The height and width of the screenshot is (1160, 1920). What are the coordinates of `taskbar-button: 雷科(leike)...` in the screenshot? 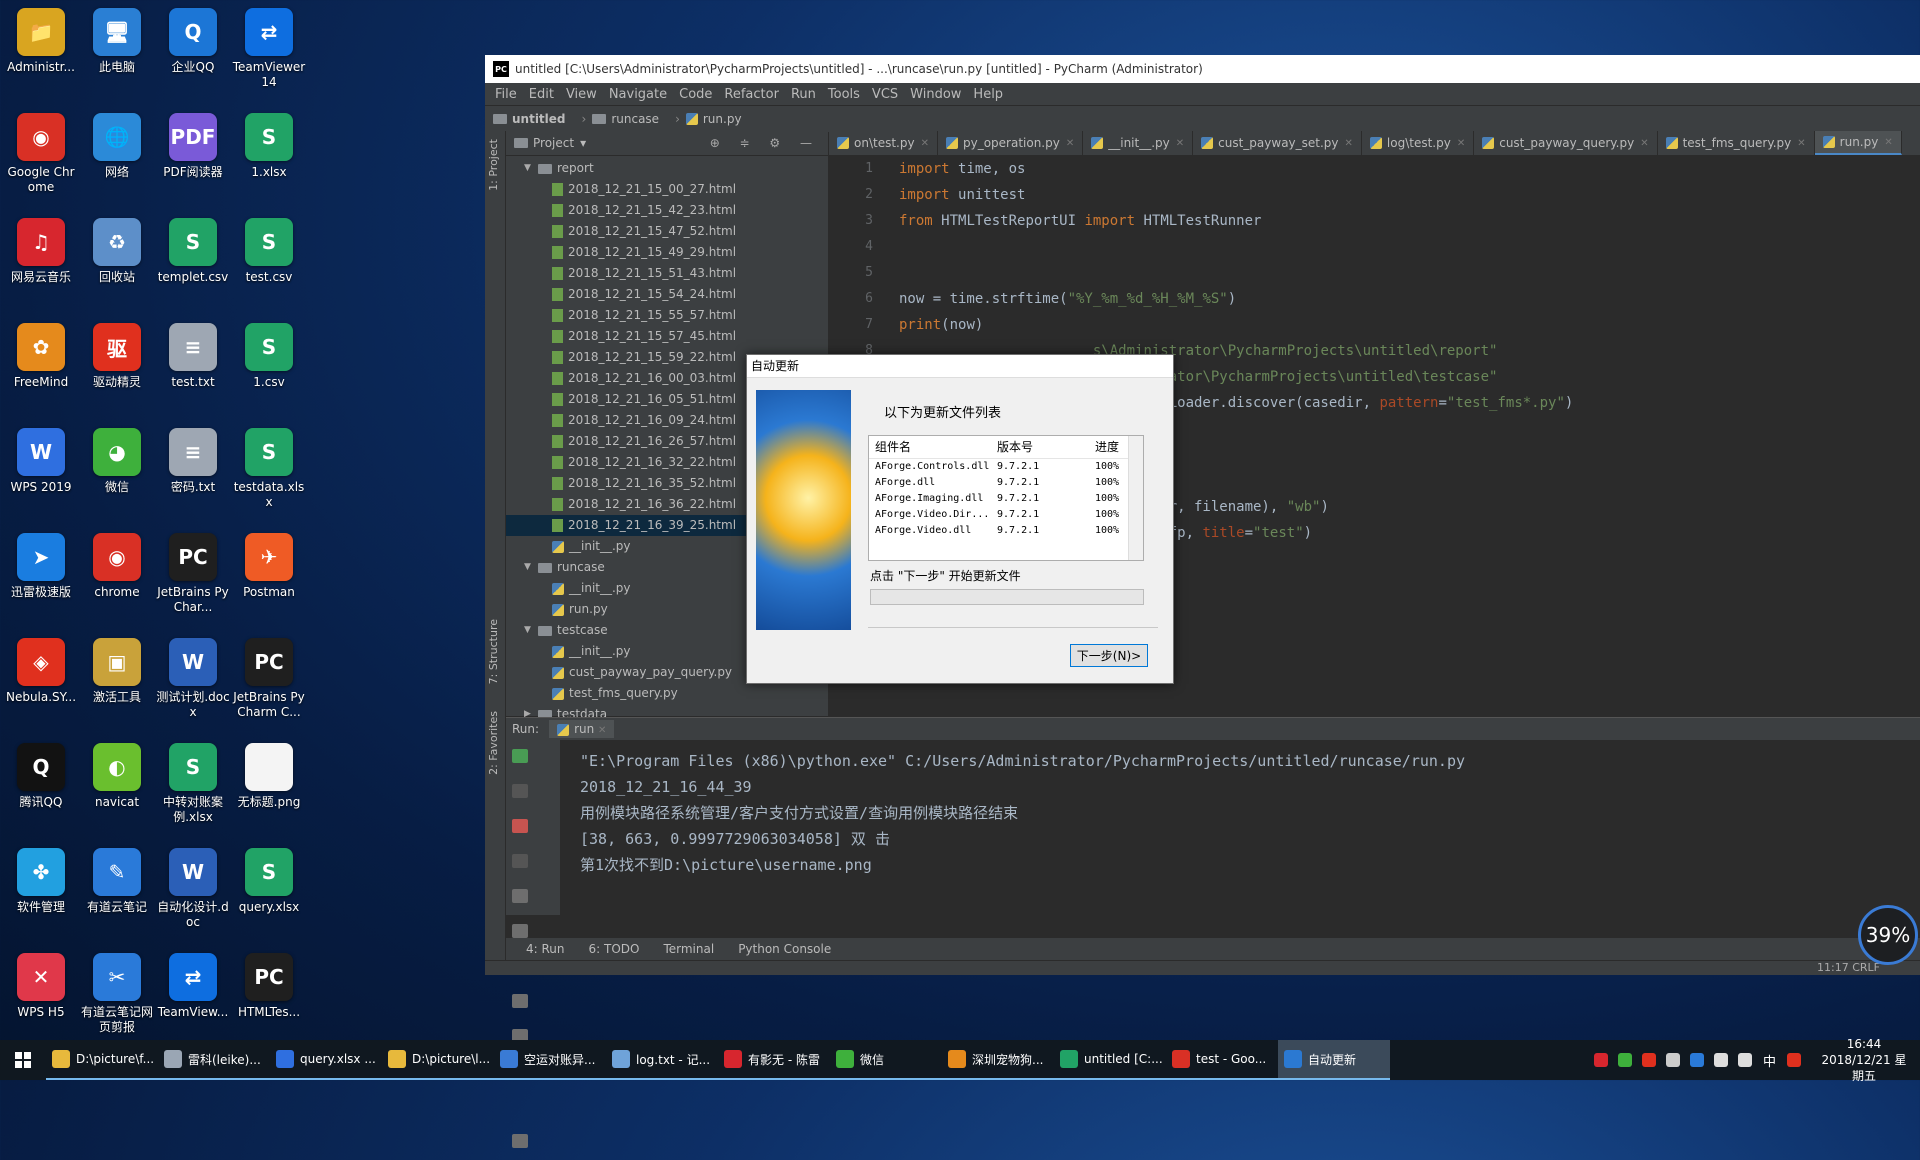 It's located at (214, 1060).